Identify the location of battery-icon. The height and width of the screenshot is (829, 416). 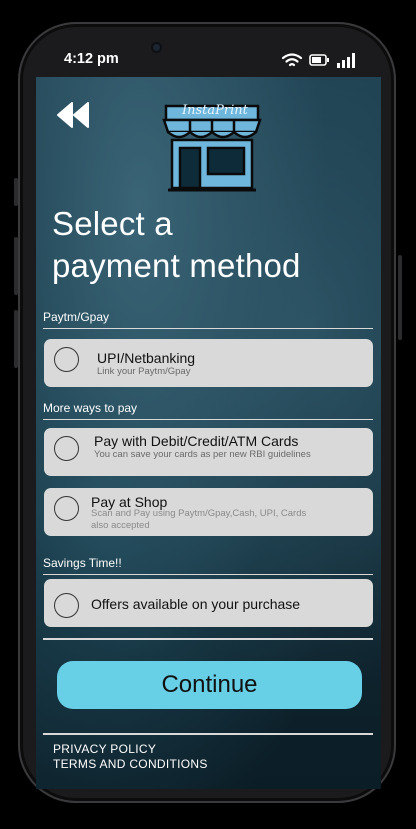
(319, 60).